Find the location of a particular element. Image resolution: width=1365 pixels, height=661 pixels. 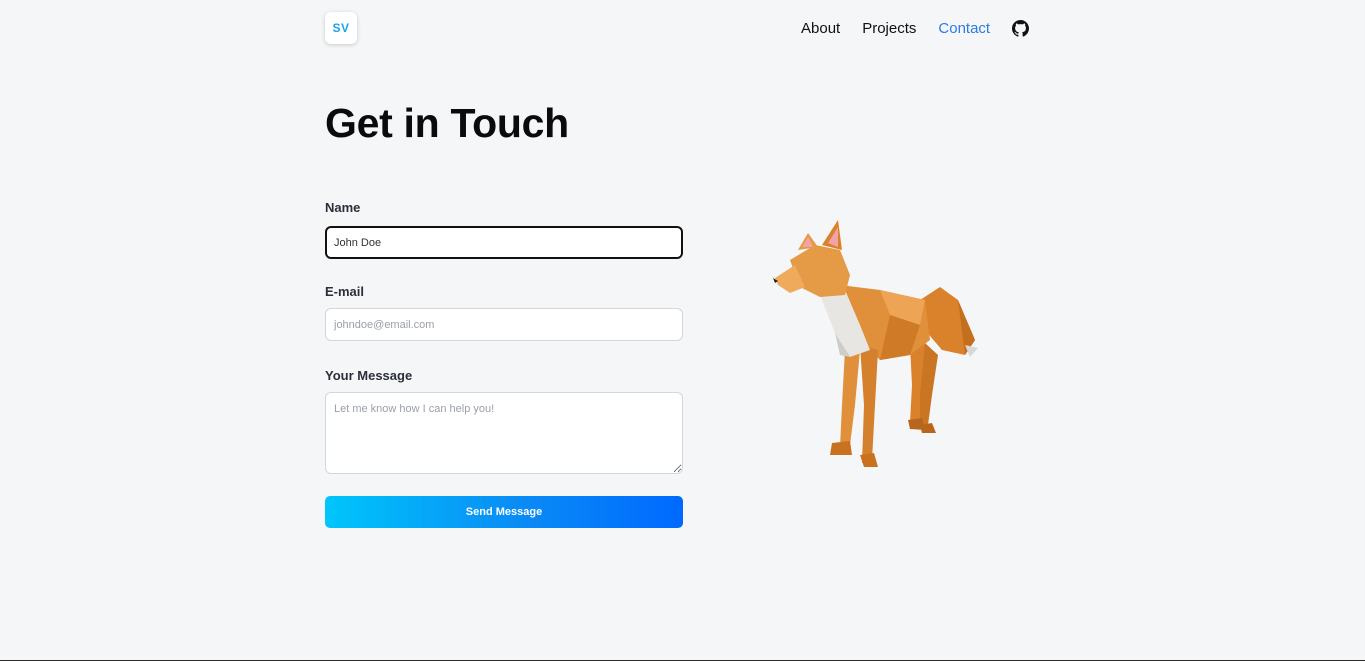

name-input is located at coordinates (504, 242).